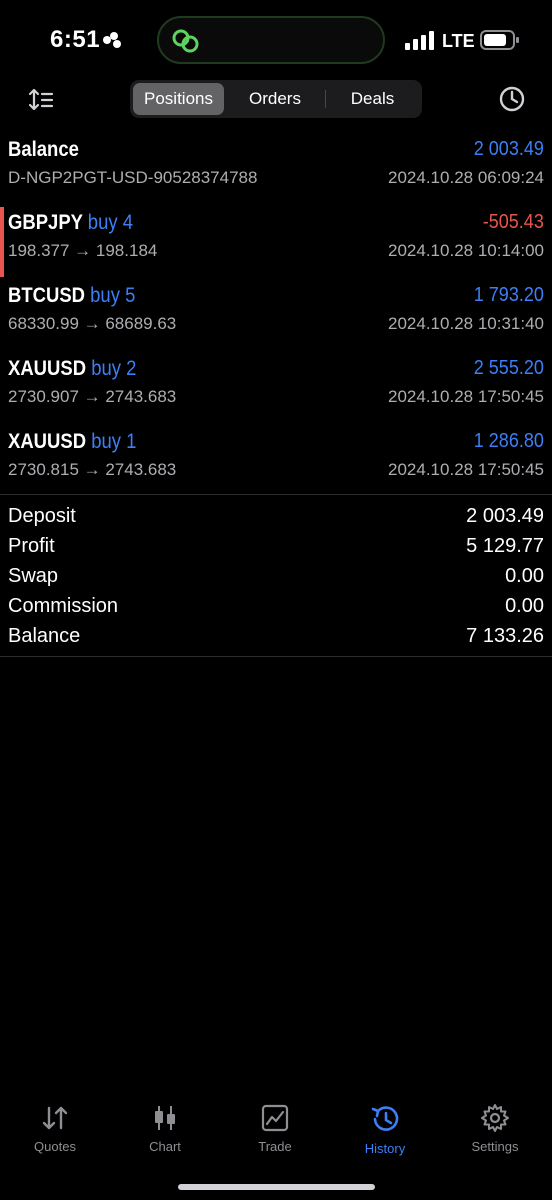  Describe the element at coordinates (75, 39) in the screenshot. I see `status-time: 6:51` at that location.